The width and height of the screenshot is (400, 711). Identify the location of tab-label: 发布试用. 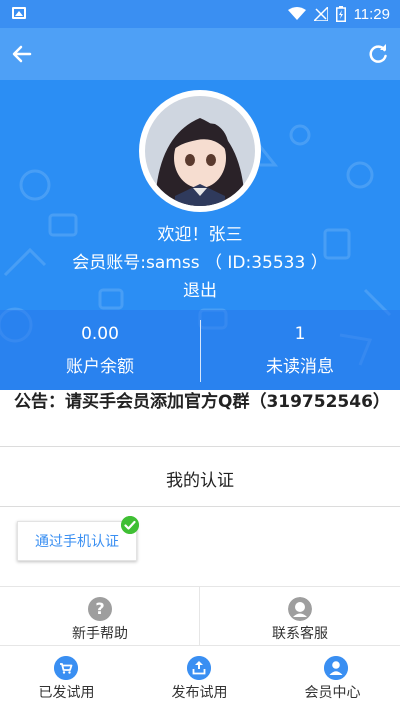
(199, 693).